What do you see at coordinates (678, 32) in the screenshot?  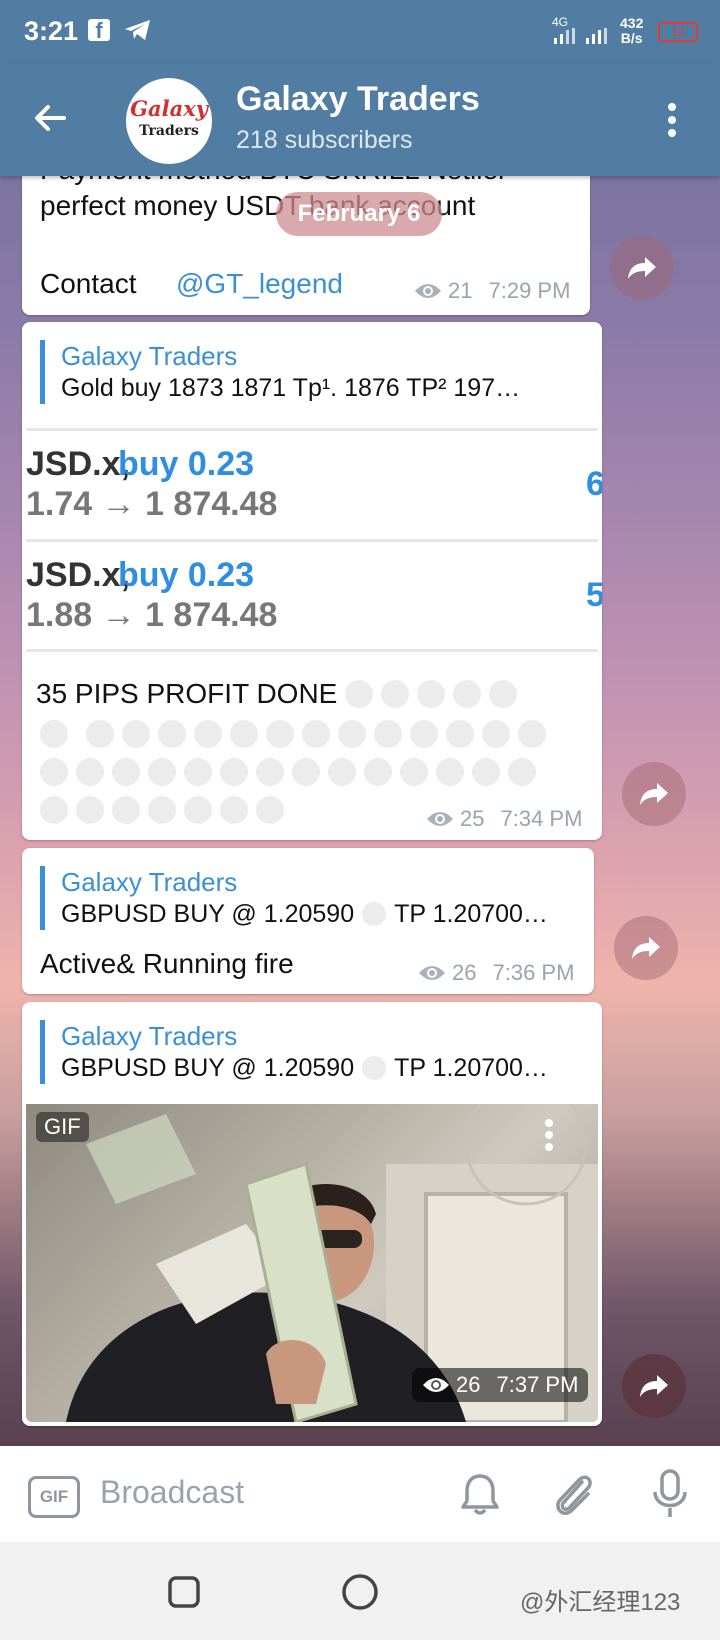 I see `battery-icon: 12` at bounding box center [678, 32].